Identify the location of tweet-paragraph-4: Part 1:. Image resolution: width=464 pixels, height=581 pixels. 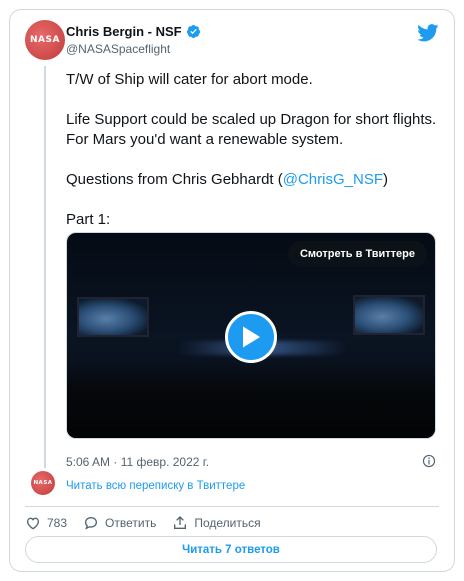
(88, 219).